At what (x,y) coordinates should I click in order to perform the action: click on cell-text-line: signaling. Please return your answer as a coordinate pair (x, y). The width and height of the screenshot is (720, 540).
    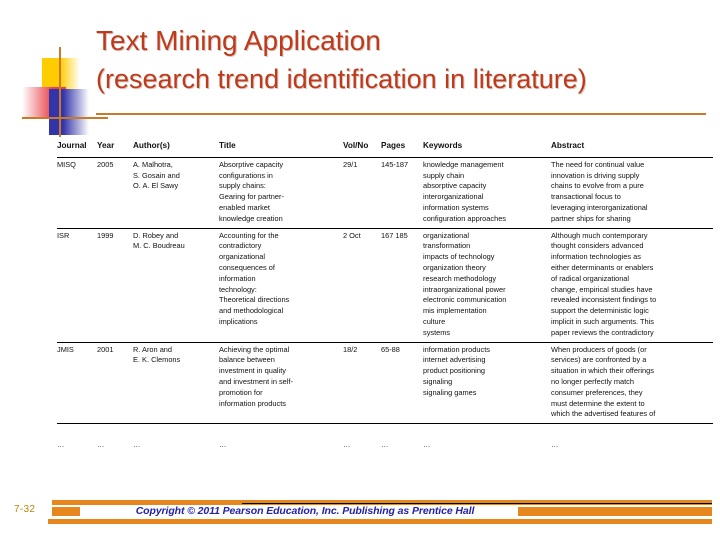
    Looking at the image, I should click on (438, 381).